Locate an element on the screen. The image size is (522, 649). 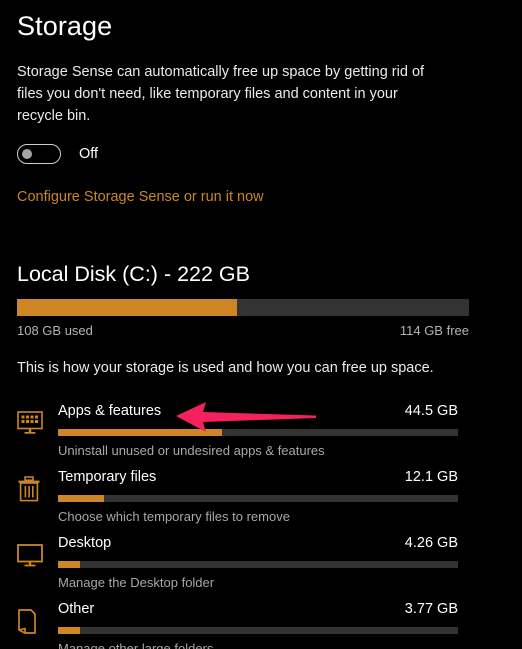
storage-category-header: Other 3.77 GB is located at coordinates (258, 609).